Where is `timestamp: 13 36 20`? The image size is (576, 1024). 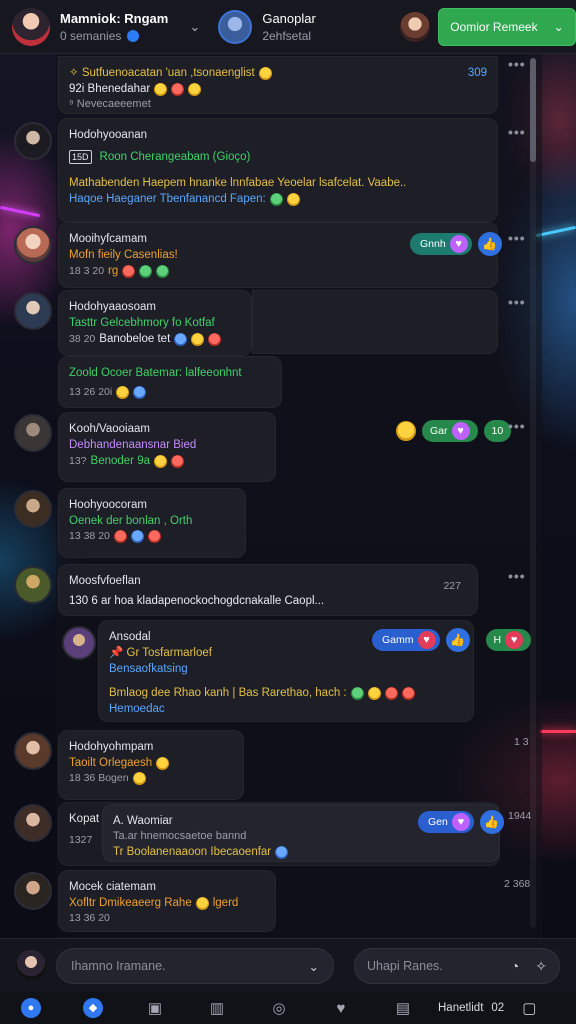
timestamp: 13 36 20 is located at coordinates (89, 918).